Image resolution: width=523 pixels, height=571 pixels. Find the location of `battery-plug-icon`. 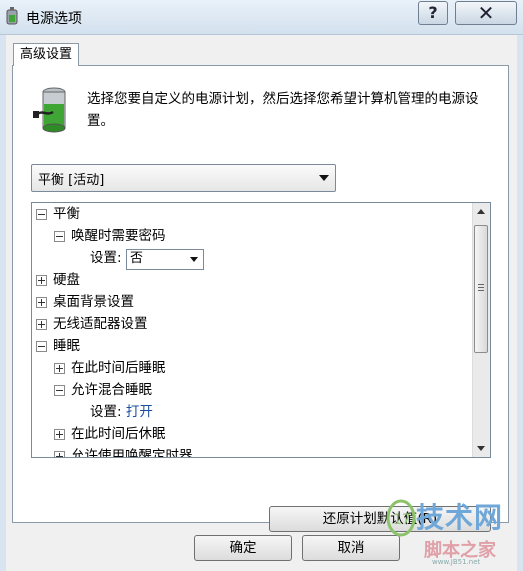

battery-plug-icon is located at coordinates (49, 110).